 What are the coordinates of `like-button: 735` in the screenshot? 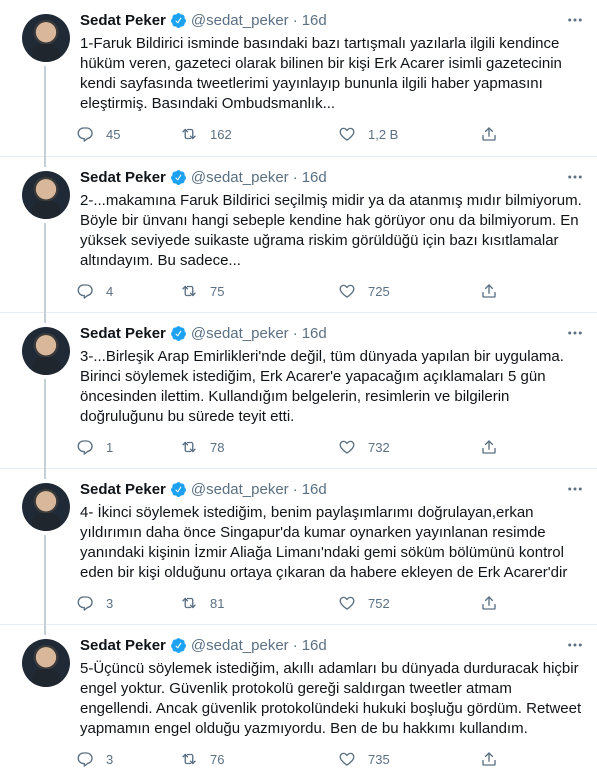 It's located at (364, 759).